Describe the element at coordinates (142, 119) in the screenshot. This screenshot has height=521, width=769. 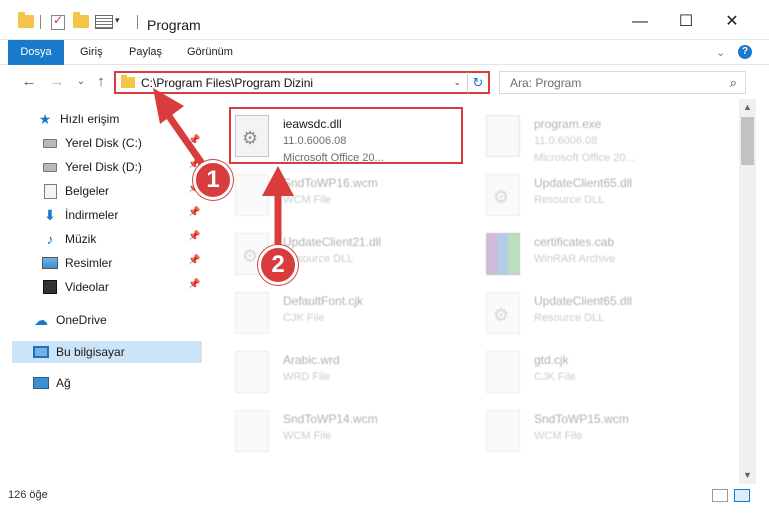
I see `sidebar-item-quick-access: ★ Hızlı erişim` at that location.